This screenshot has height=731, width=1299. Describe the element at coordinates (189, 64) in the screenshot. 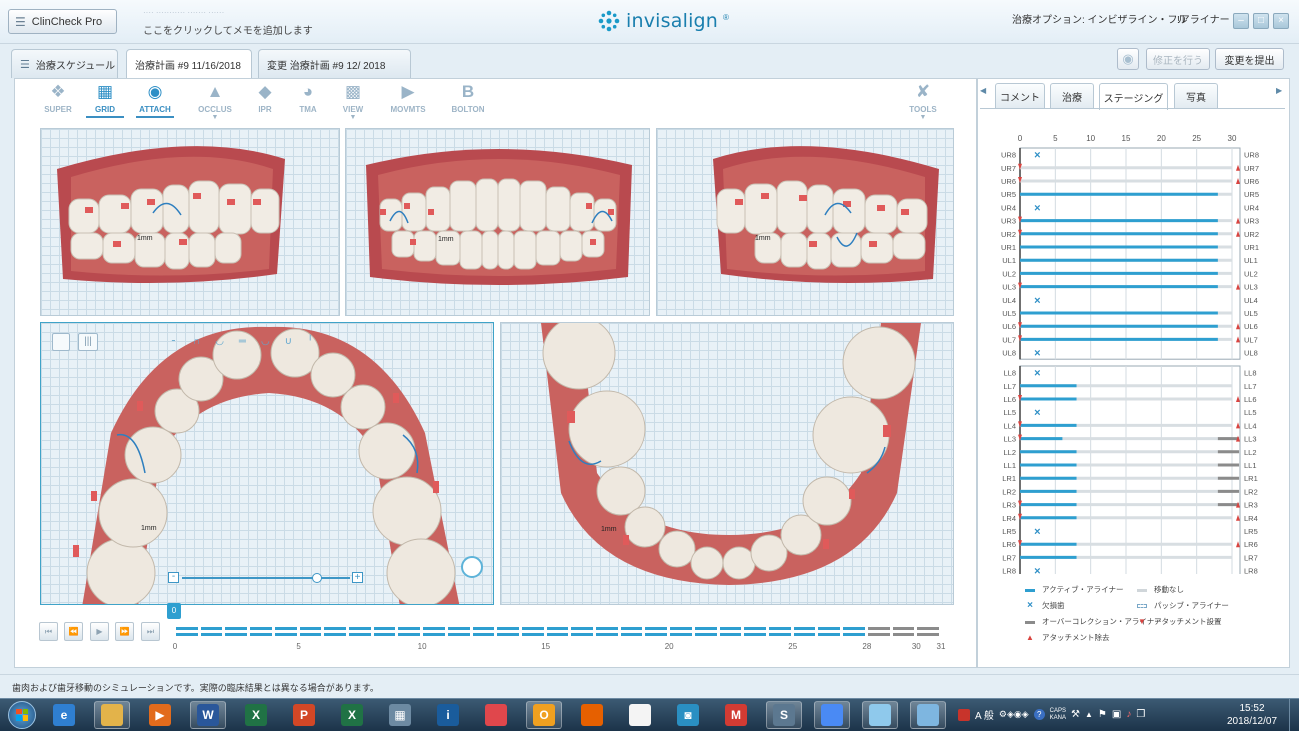

I see `tab-plan-9: 治療計画 #9 11/16/2018` at that location.